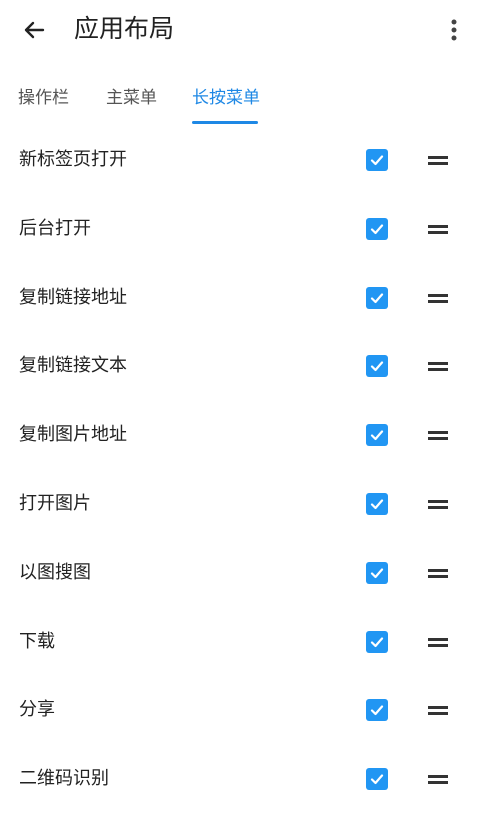 This screenshot has width=480, height=813. Describe the element at coordinates (226, 98) in the screenshot. I see `tab-long-press-menu: 长按菜单` at that location.